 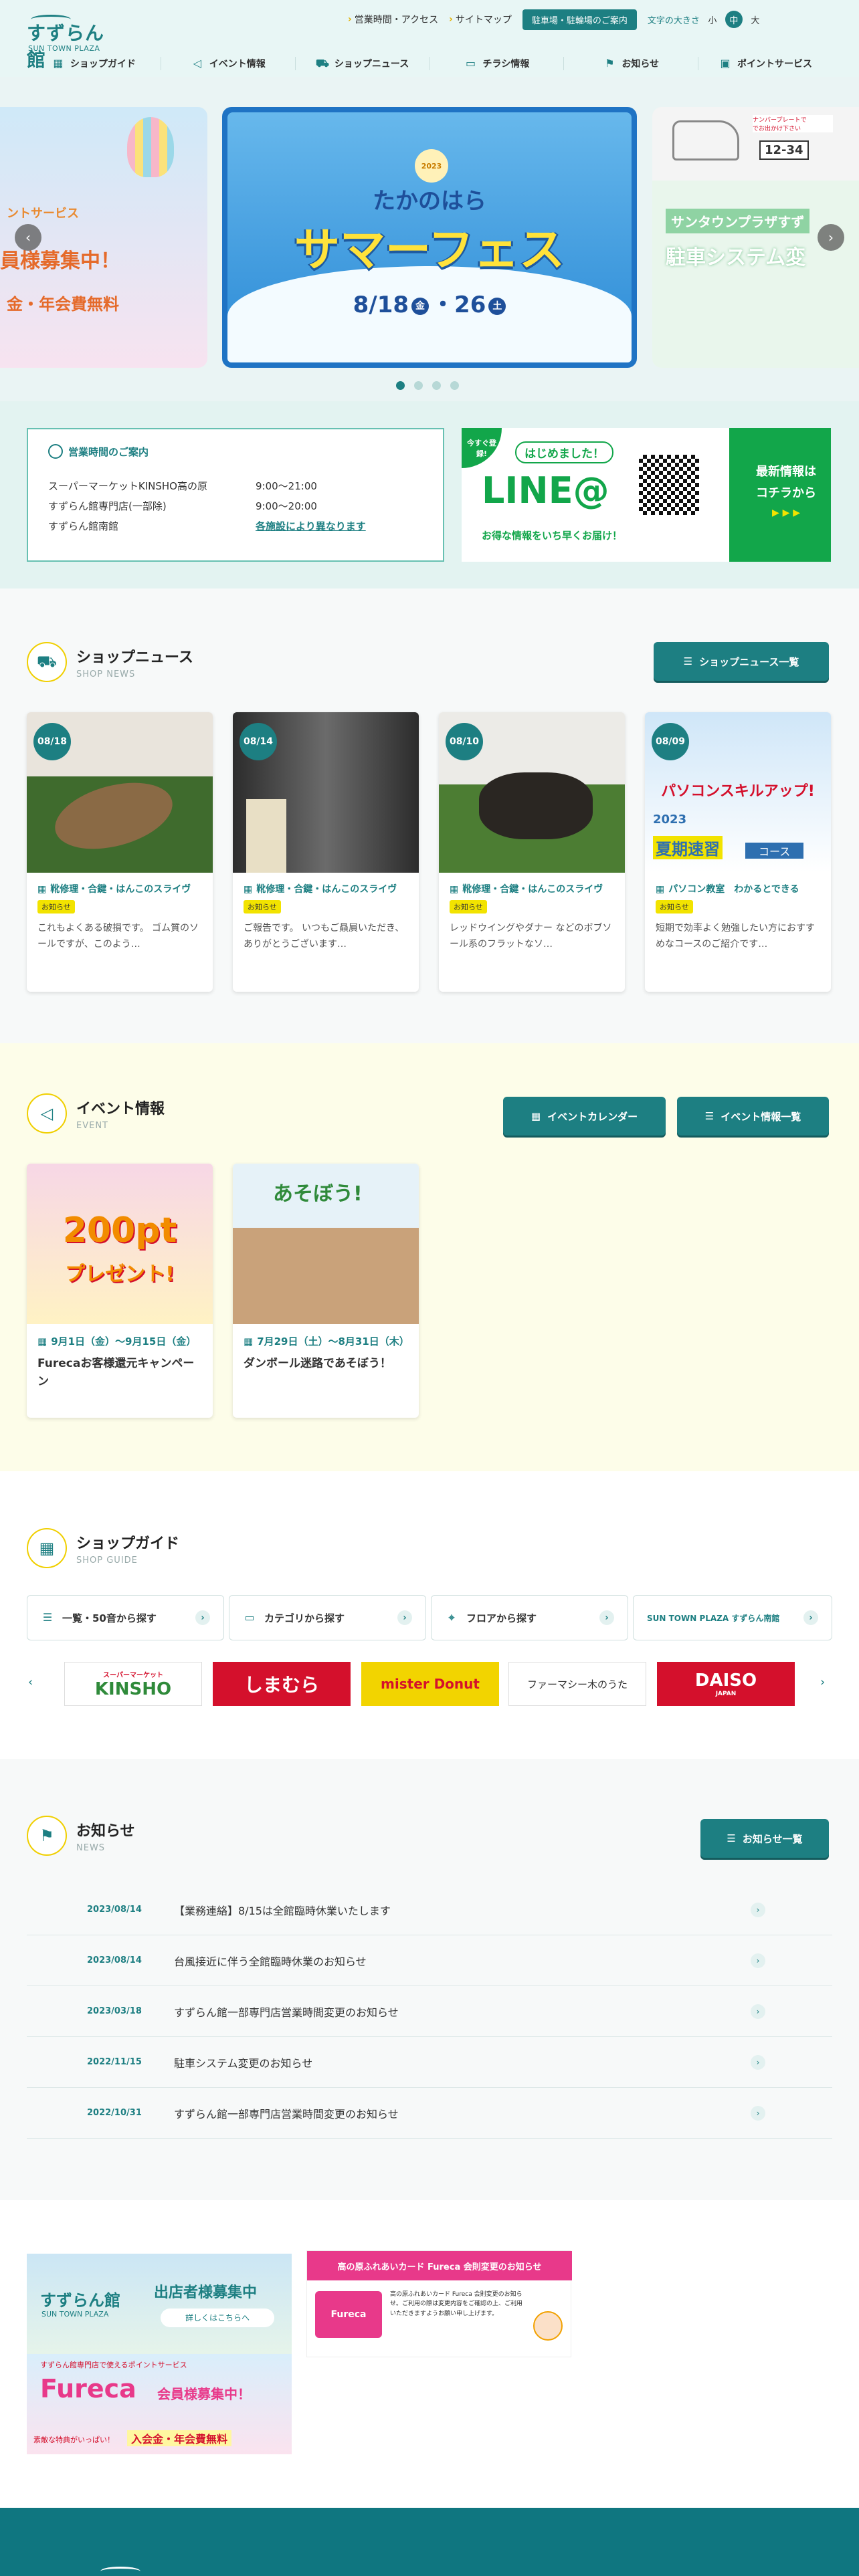 What do you see at coordinates (128, 486) in the screenshot?
I see `hours-name: スーパーマーケットKINSHO高の原` at bounding box center [128, 486].